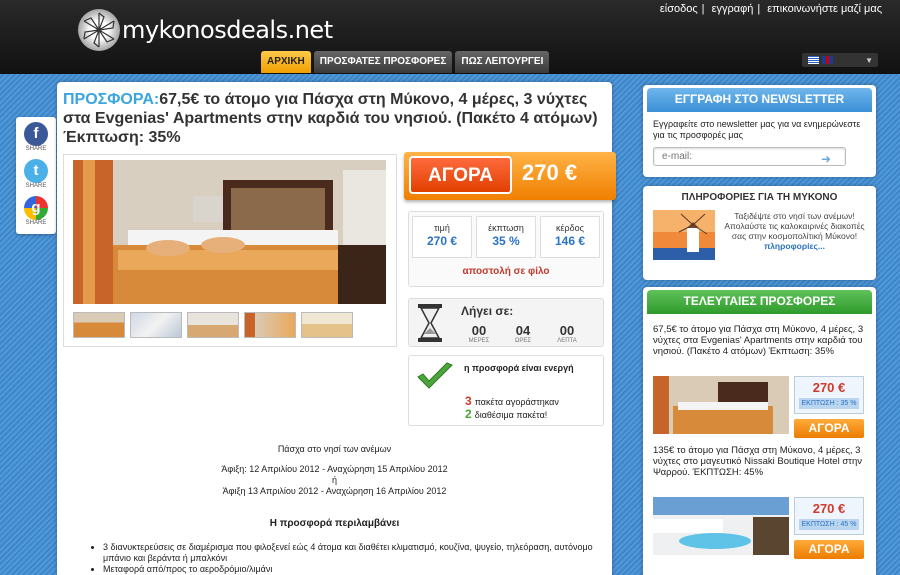  I want to click on includes-heading: Η προσφορά περιλαμβάνει, so click(334, 523).